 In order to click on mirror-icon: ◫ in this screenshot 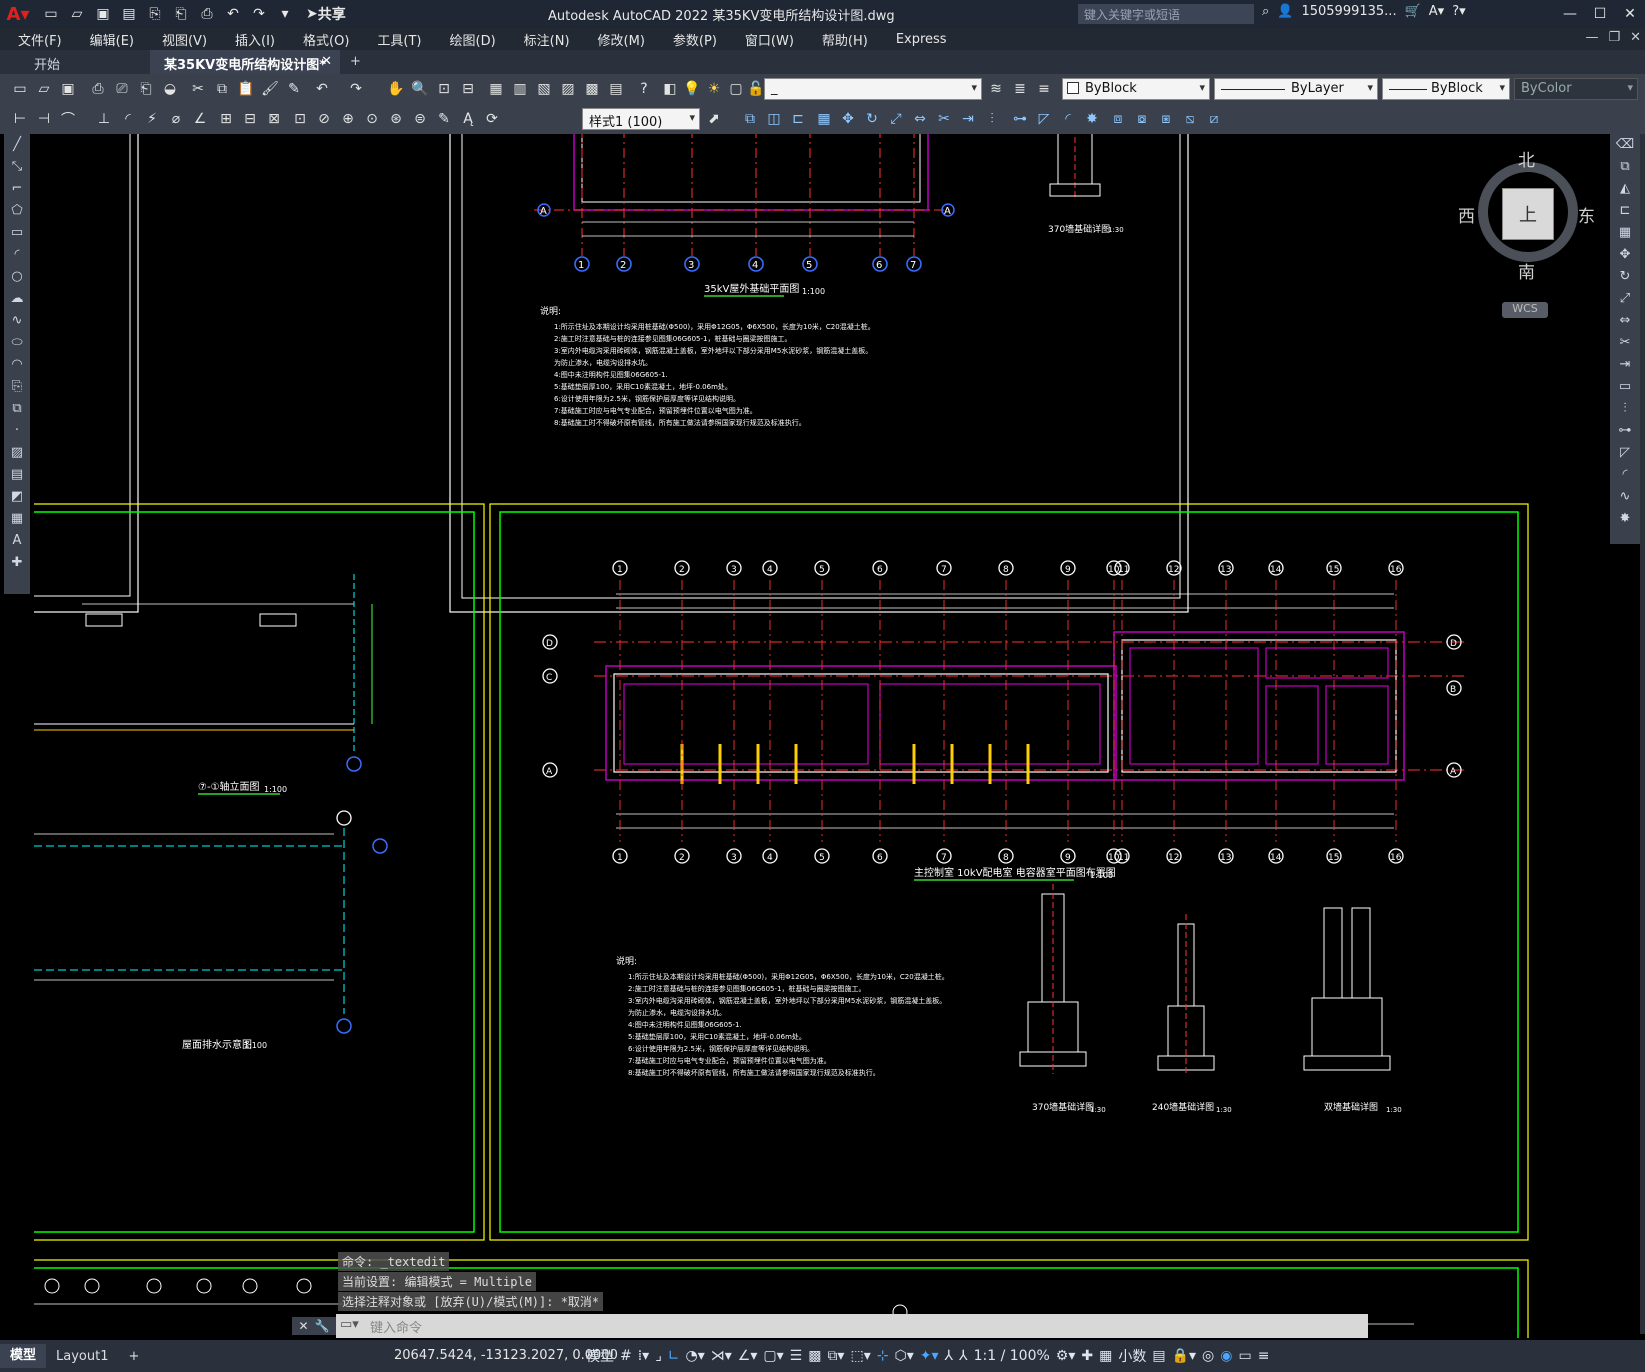, I will do `click(774, 119)`.